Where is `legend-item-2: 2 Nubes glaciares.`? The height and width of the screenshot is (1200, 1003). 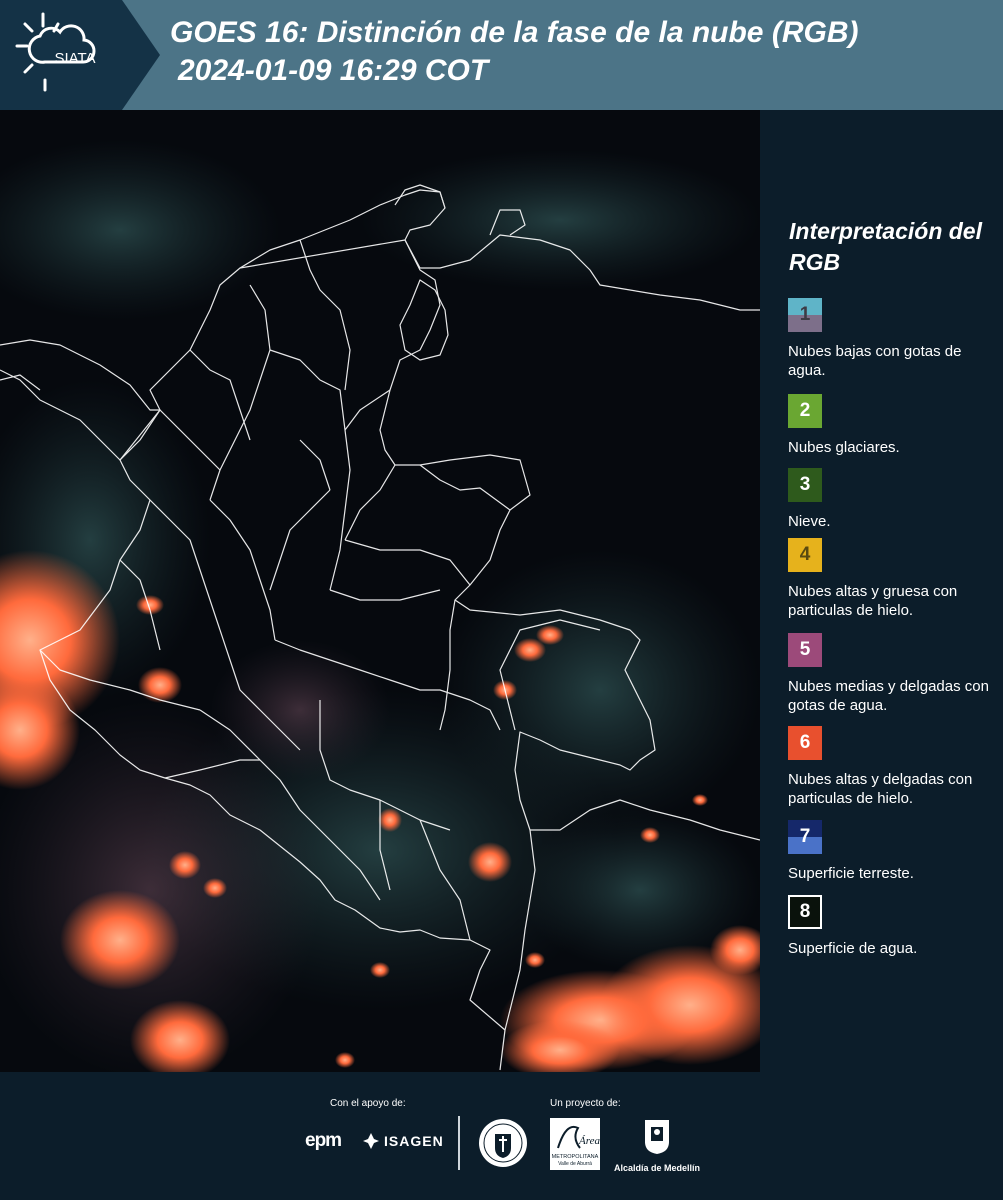
legend-item-2: 2 Nubes glaciares. is located at coordinates (893, 425).